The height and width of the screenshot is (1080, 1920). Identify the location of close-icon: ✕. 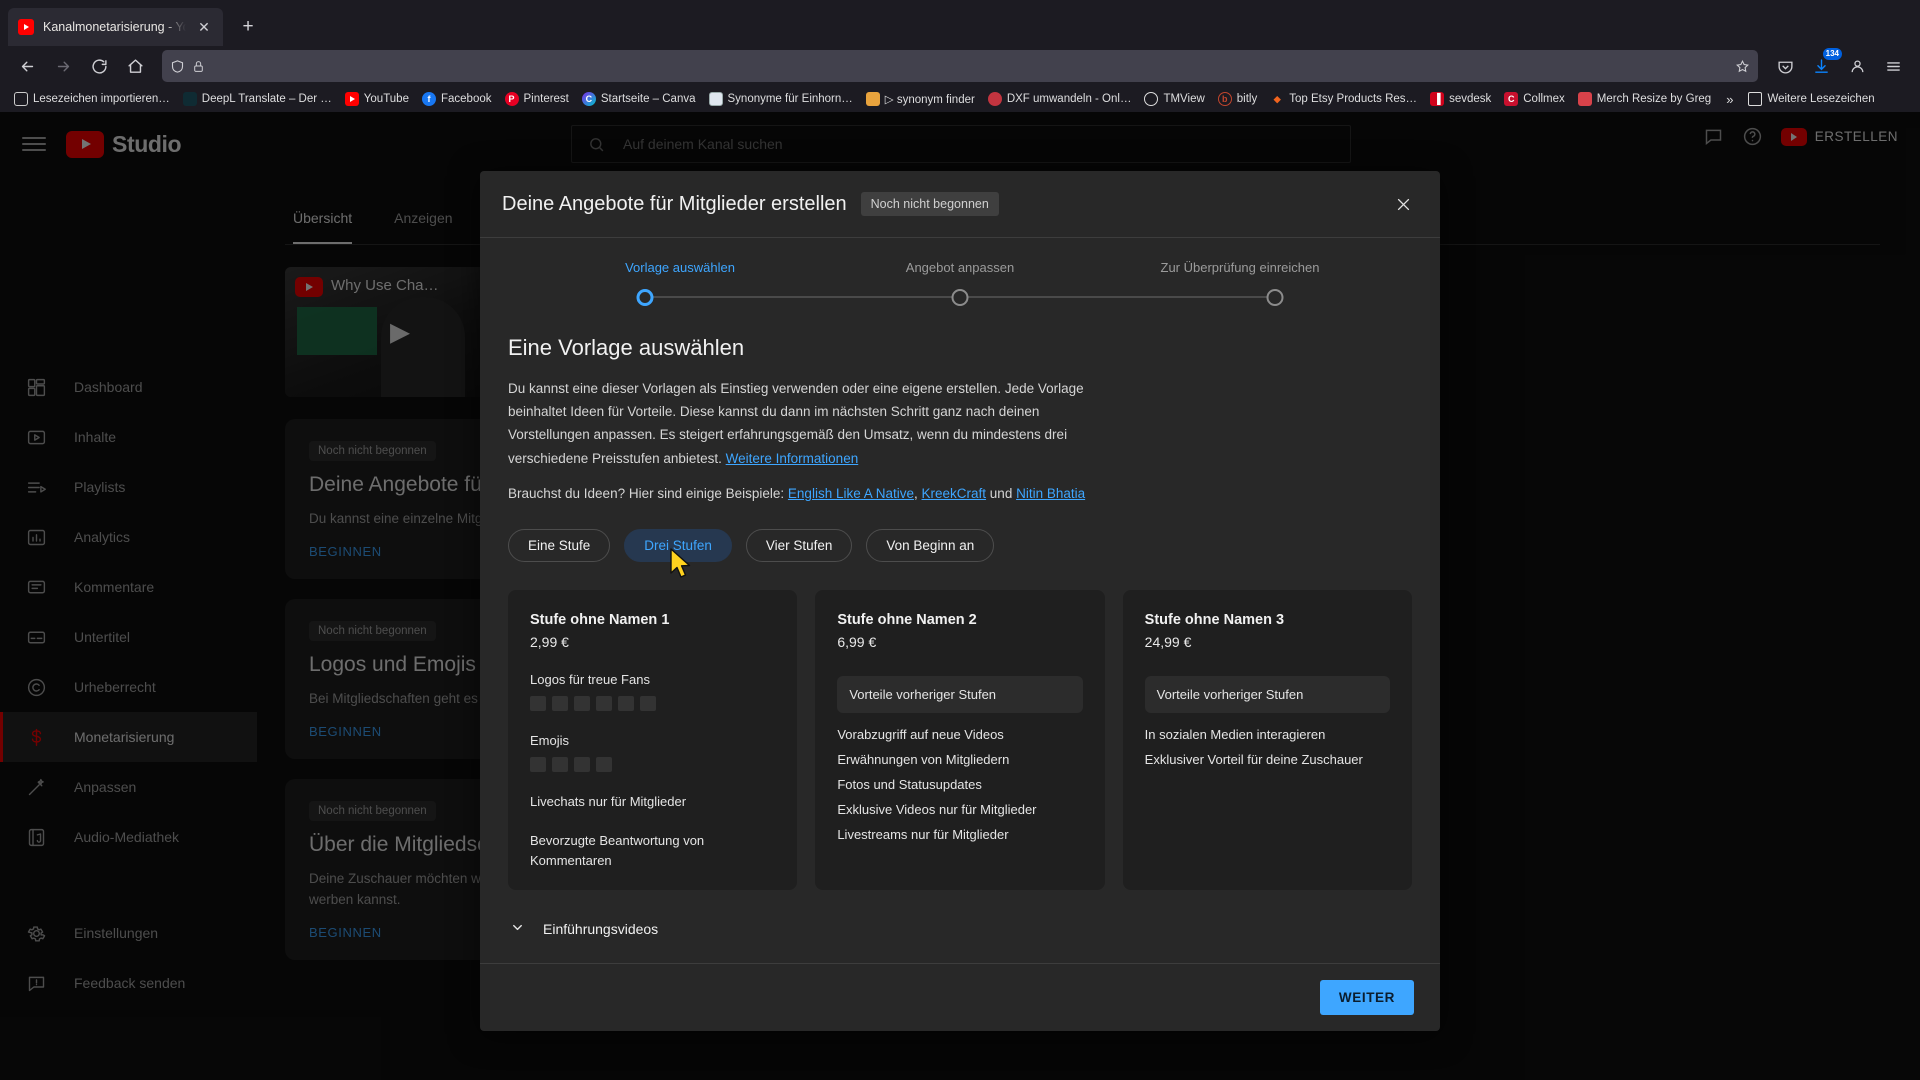
(204, 27).